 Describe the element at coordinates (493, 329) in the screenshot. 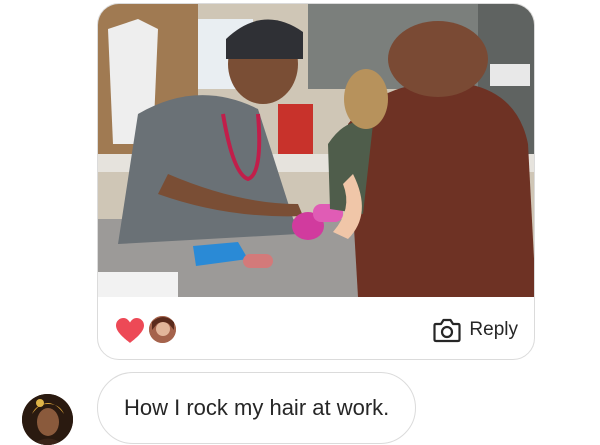

I see `reply-label: Reply` at that location.